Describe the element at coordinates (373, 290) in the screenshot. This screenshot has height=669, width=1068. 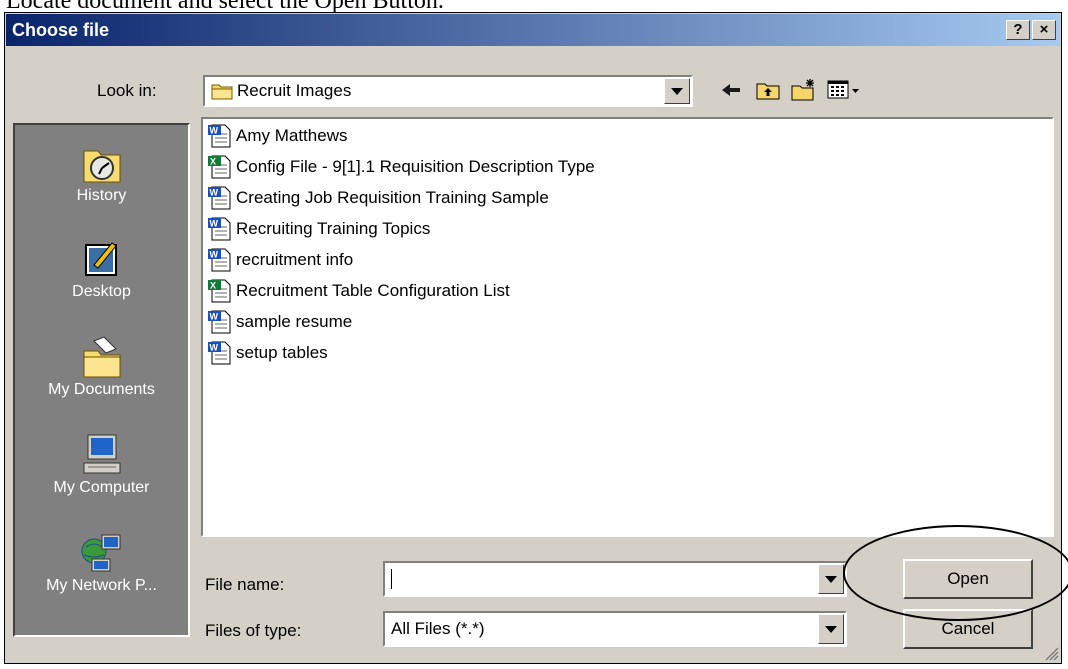
I see `file-name: Recruitment Table Configuration List` at that location.